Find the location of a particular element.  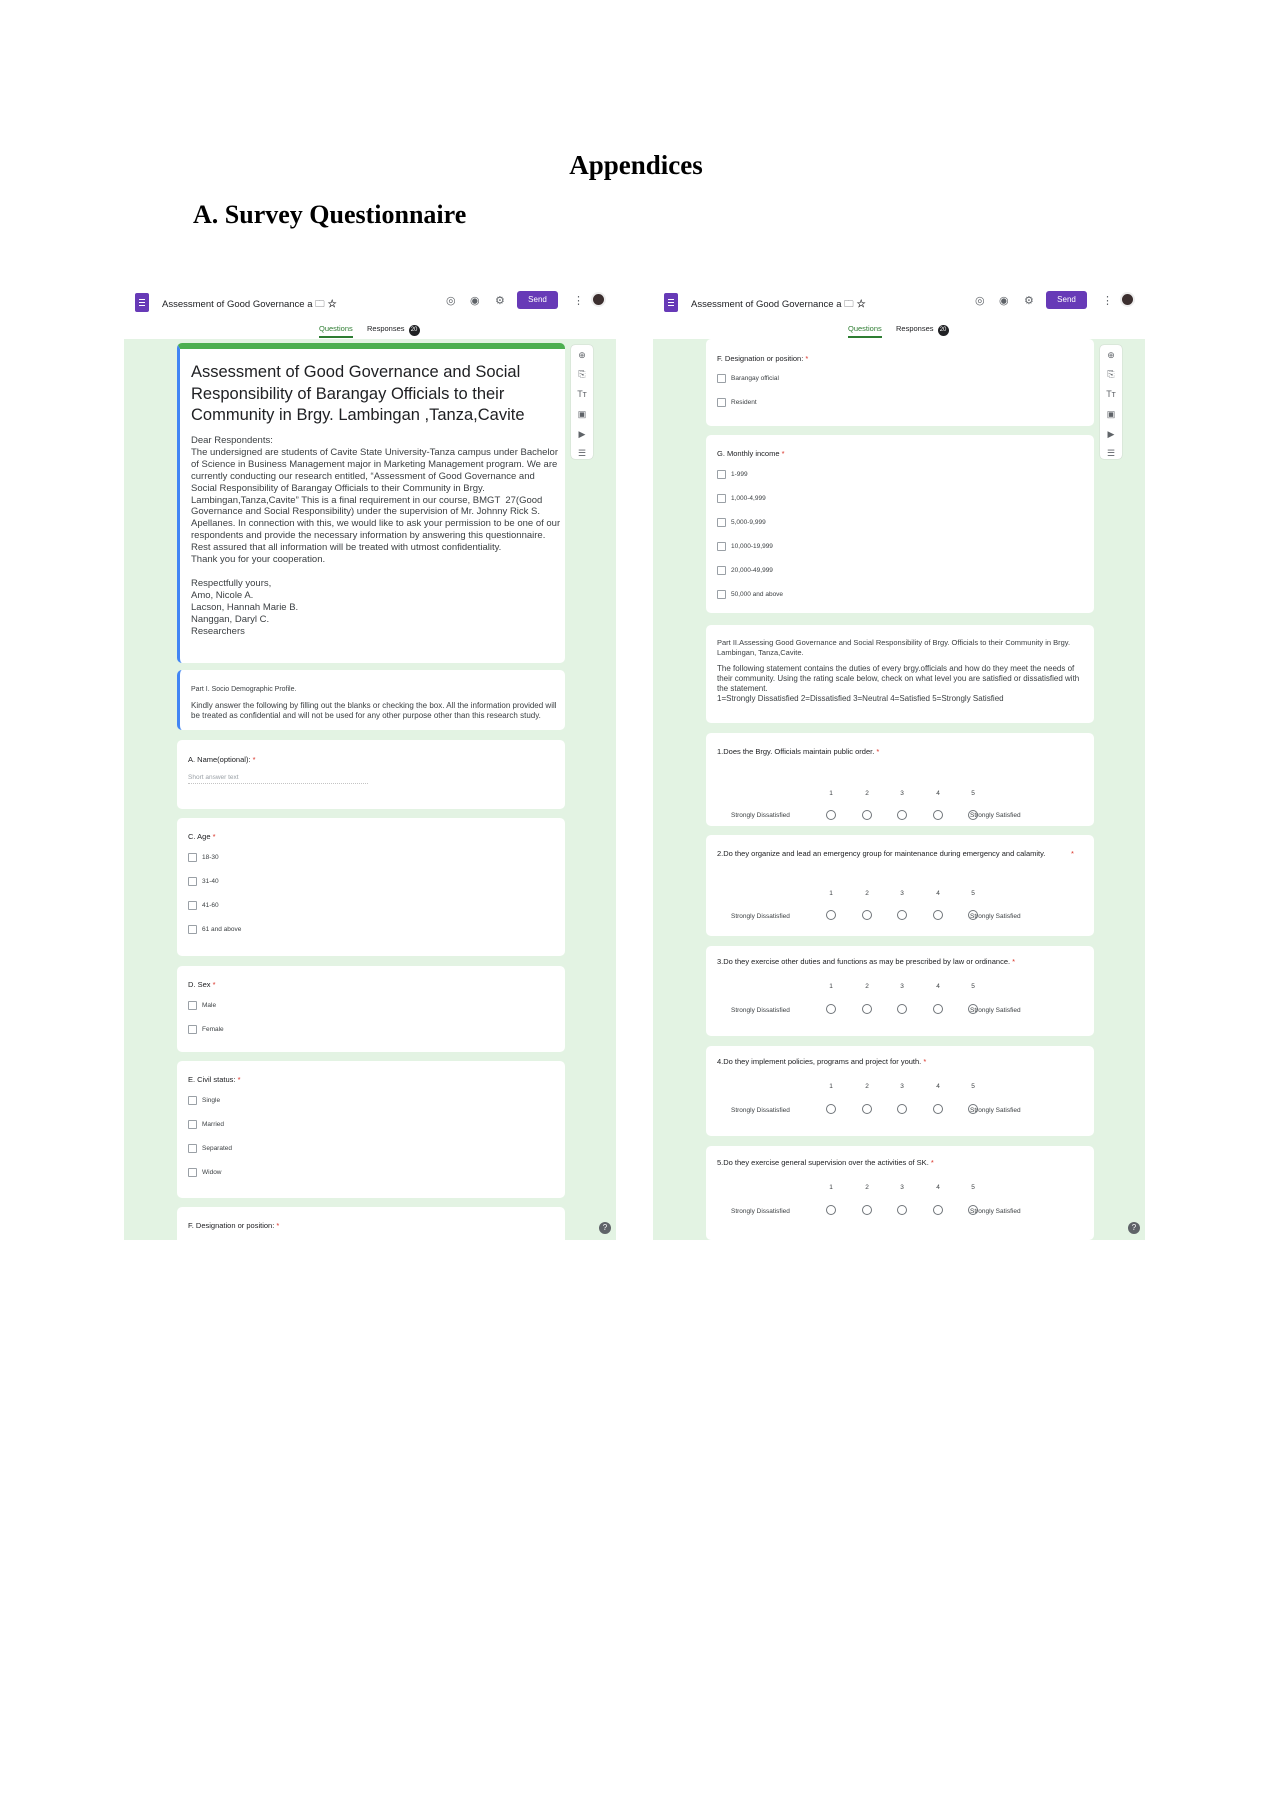

short-answer-field: Short answer text is located at coordinates (278, 779).